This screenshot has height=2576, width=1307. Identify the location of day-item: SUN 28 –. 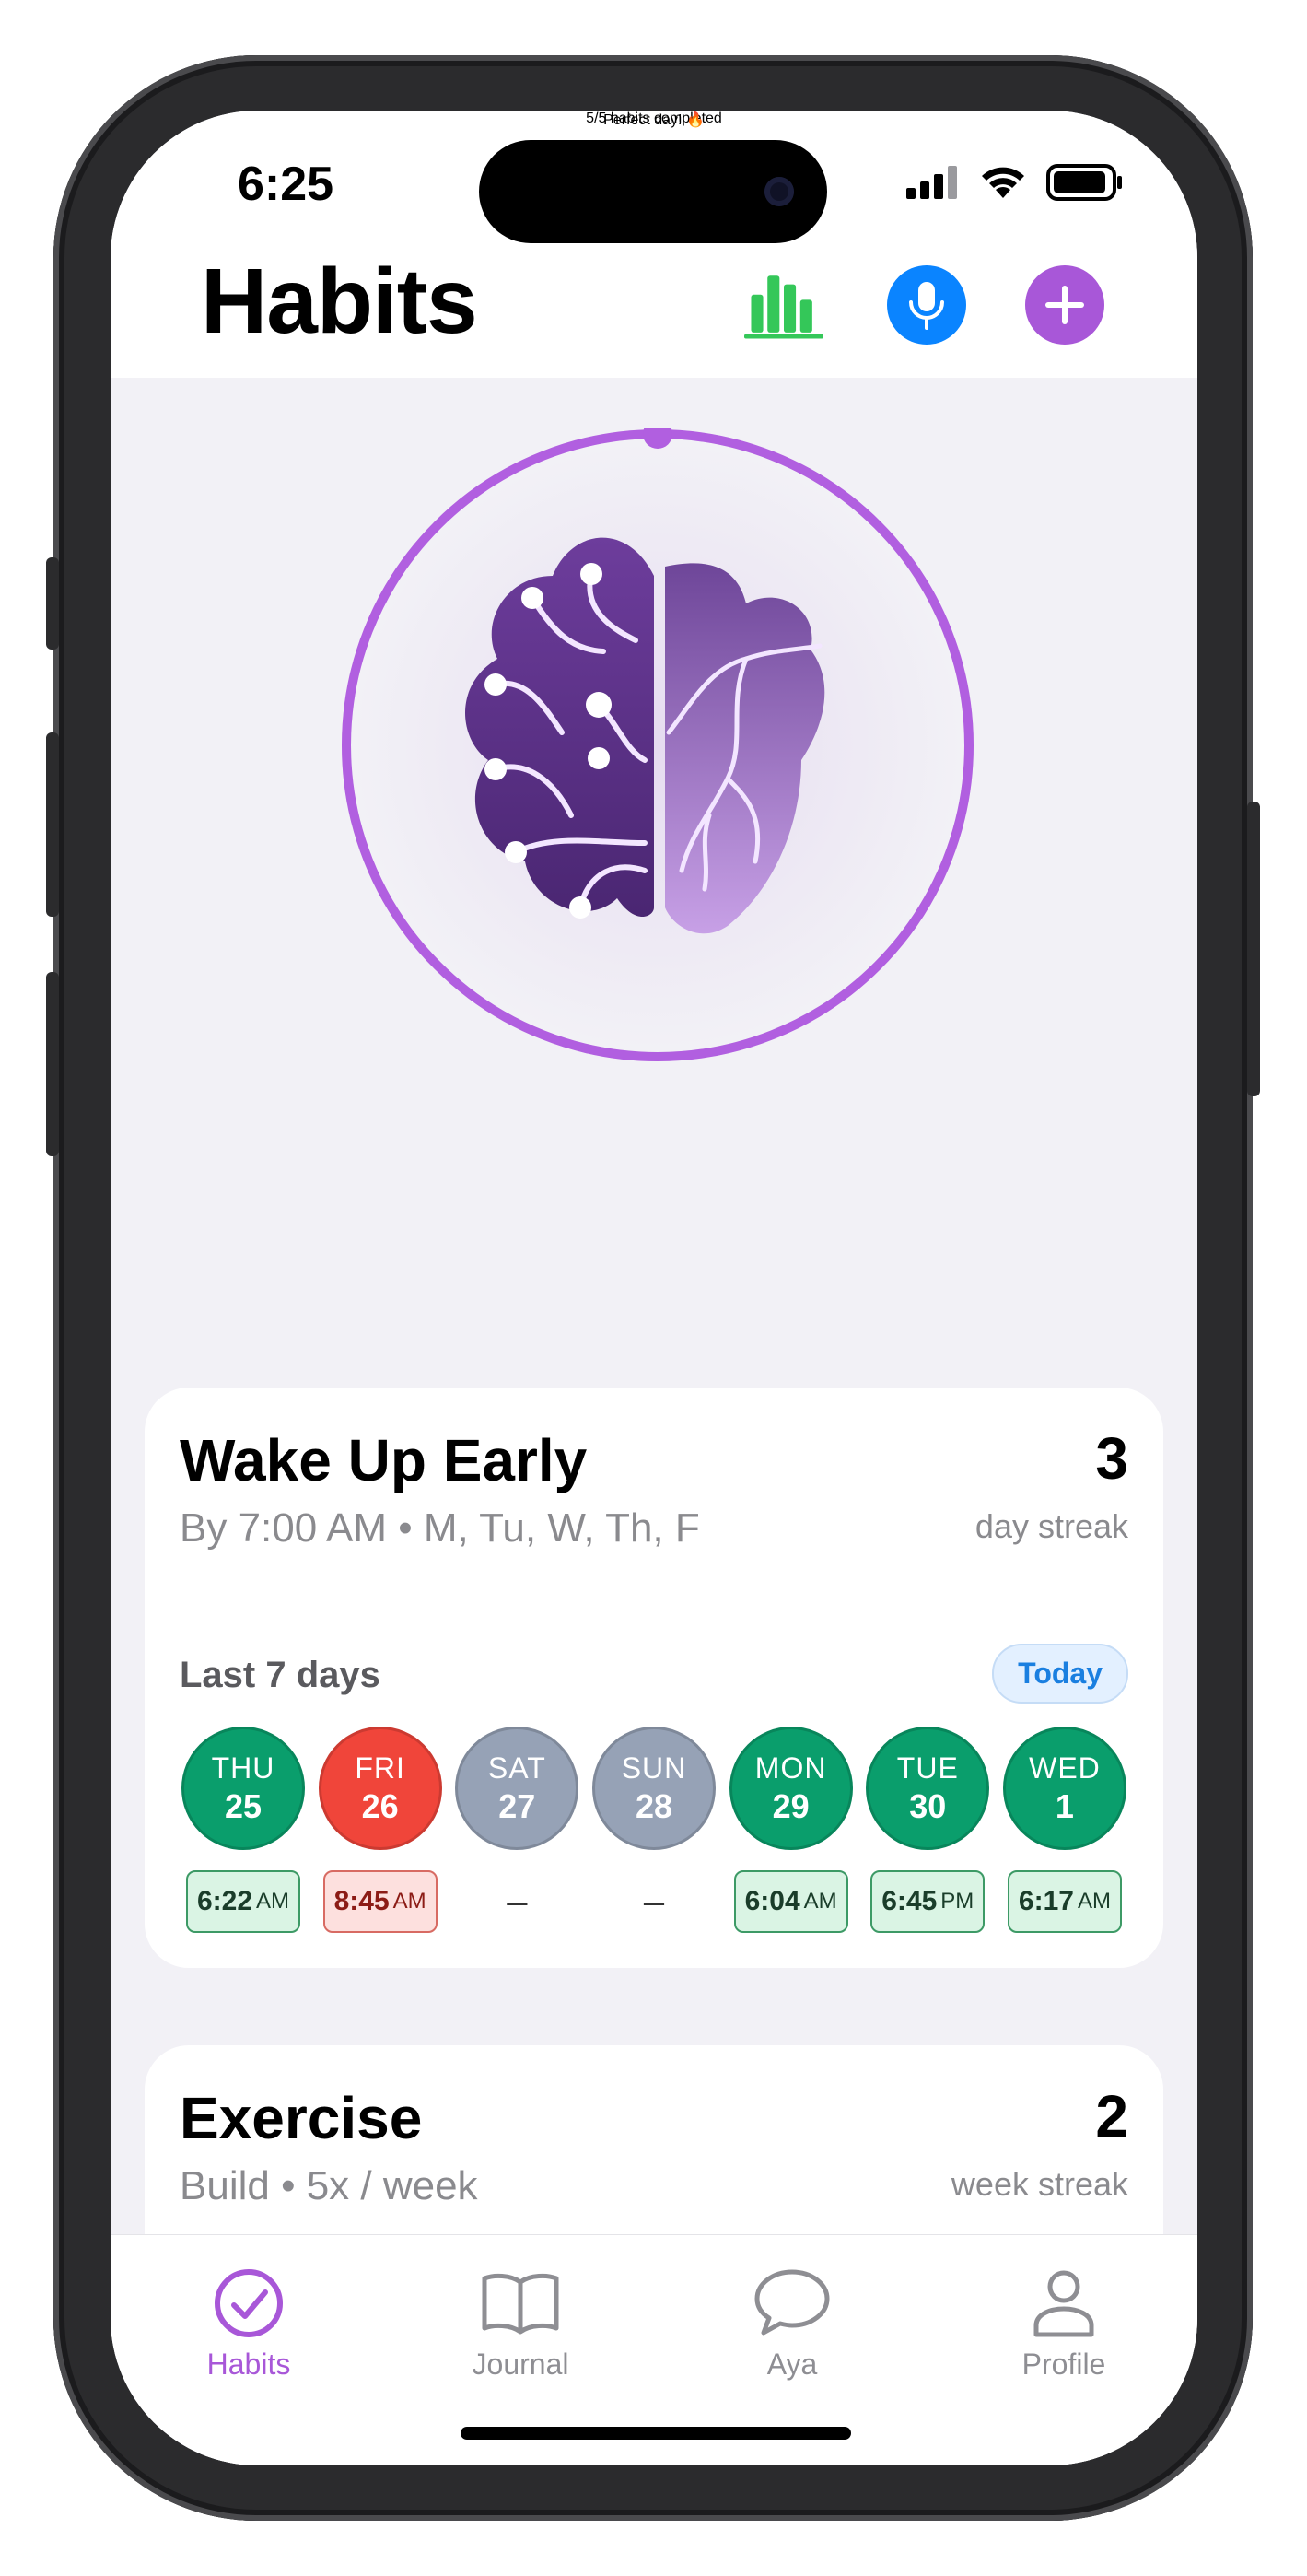
(654, 1830).